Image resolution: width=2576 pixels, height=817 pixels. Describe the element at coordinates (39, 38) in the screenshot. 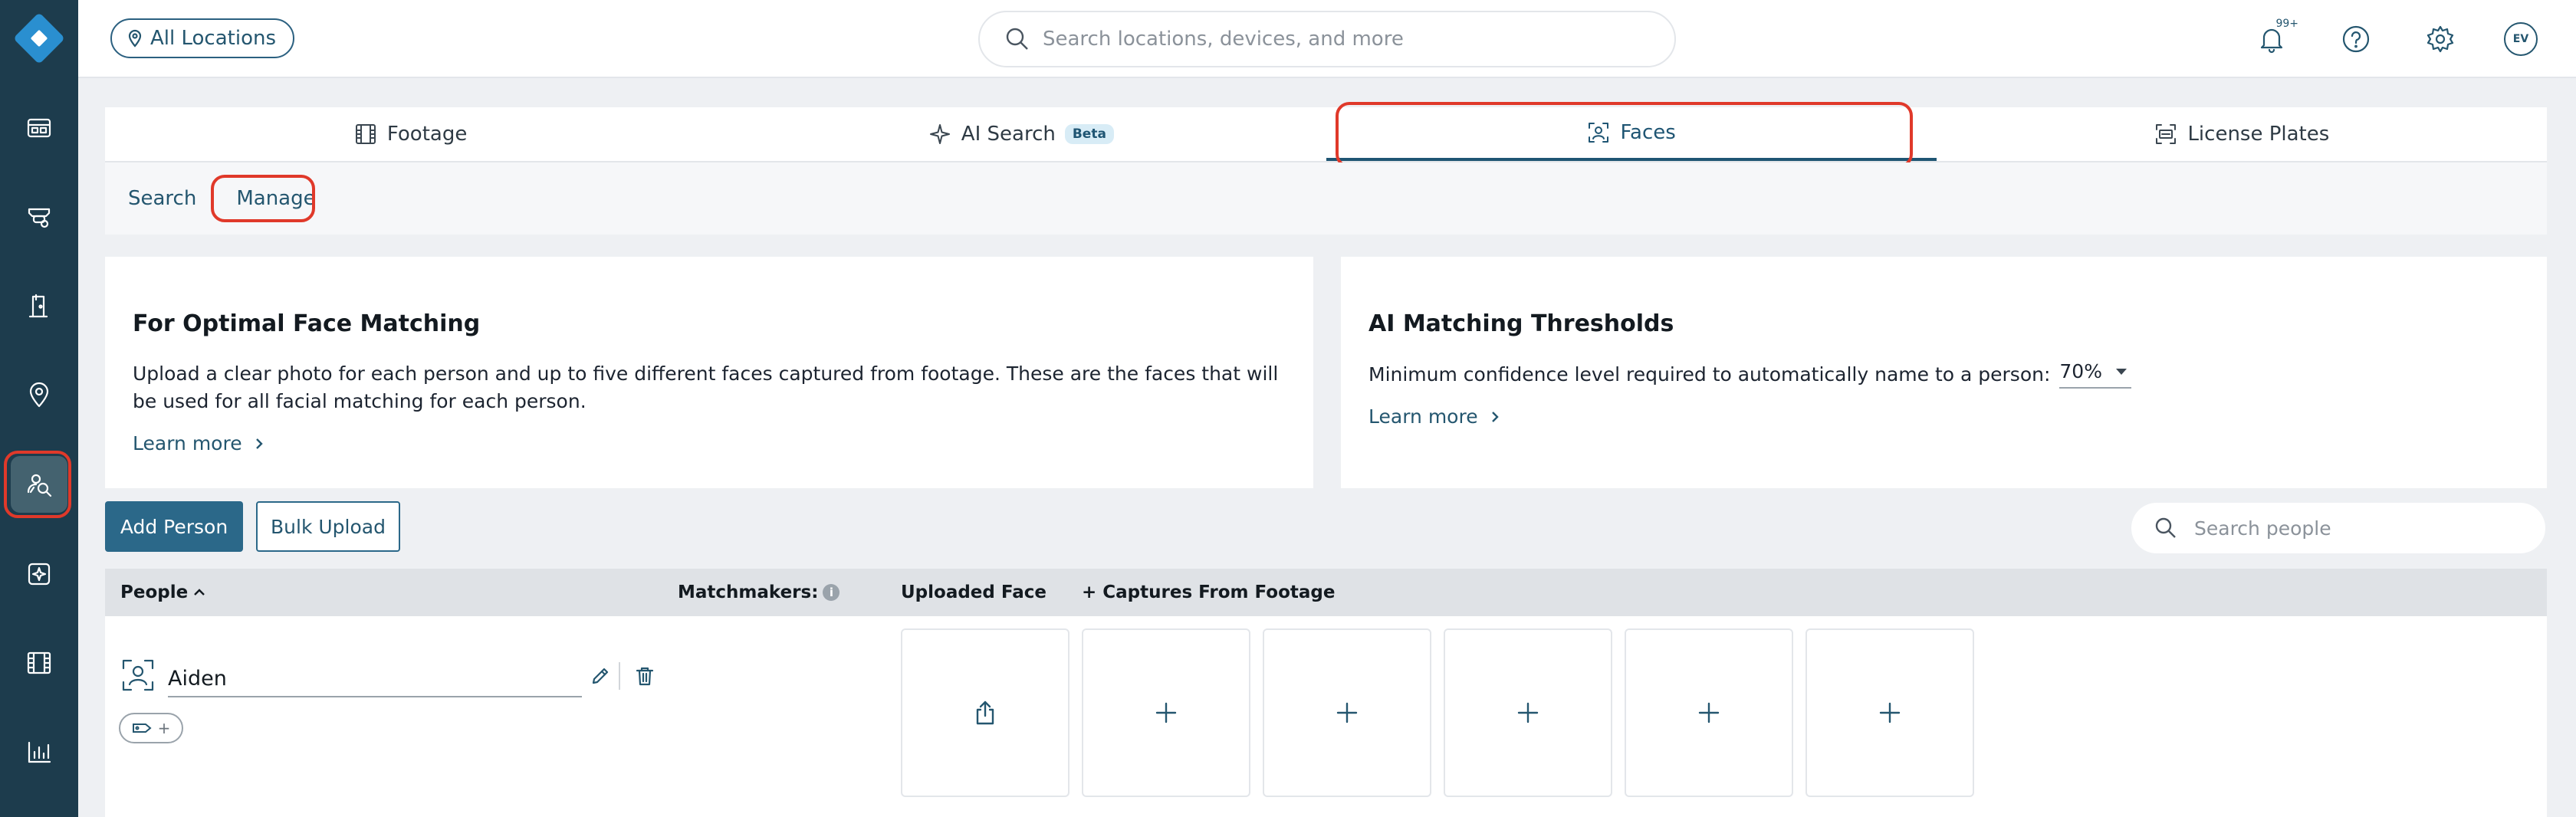

I see `app-logo` at that location.